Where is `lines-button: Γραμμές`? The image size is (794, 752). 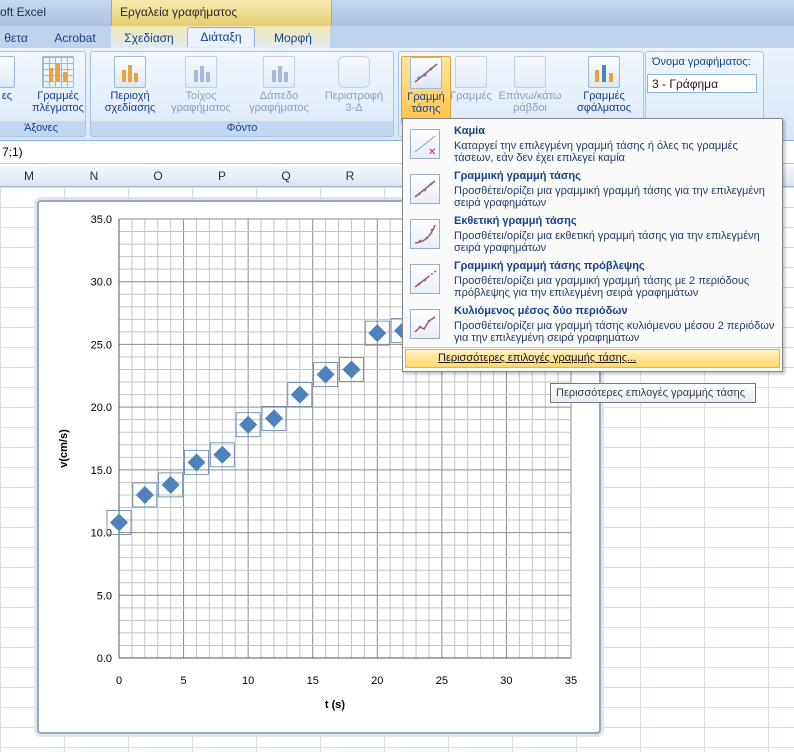 lines-button: Γραμμές is located at coordinates (471, 79).